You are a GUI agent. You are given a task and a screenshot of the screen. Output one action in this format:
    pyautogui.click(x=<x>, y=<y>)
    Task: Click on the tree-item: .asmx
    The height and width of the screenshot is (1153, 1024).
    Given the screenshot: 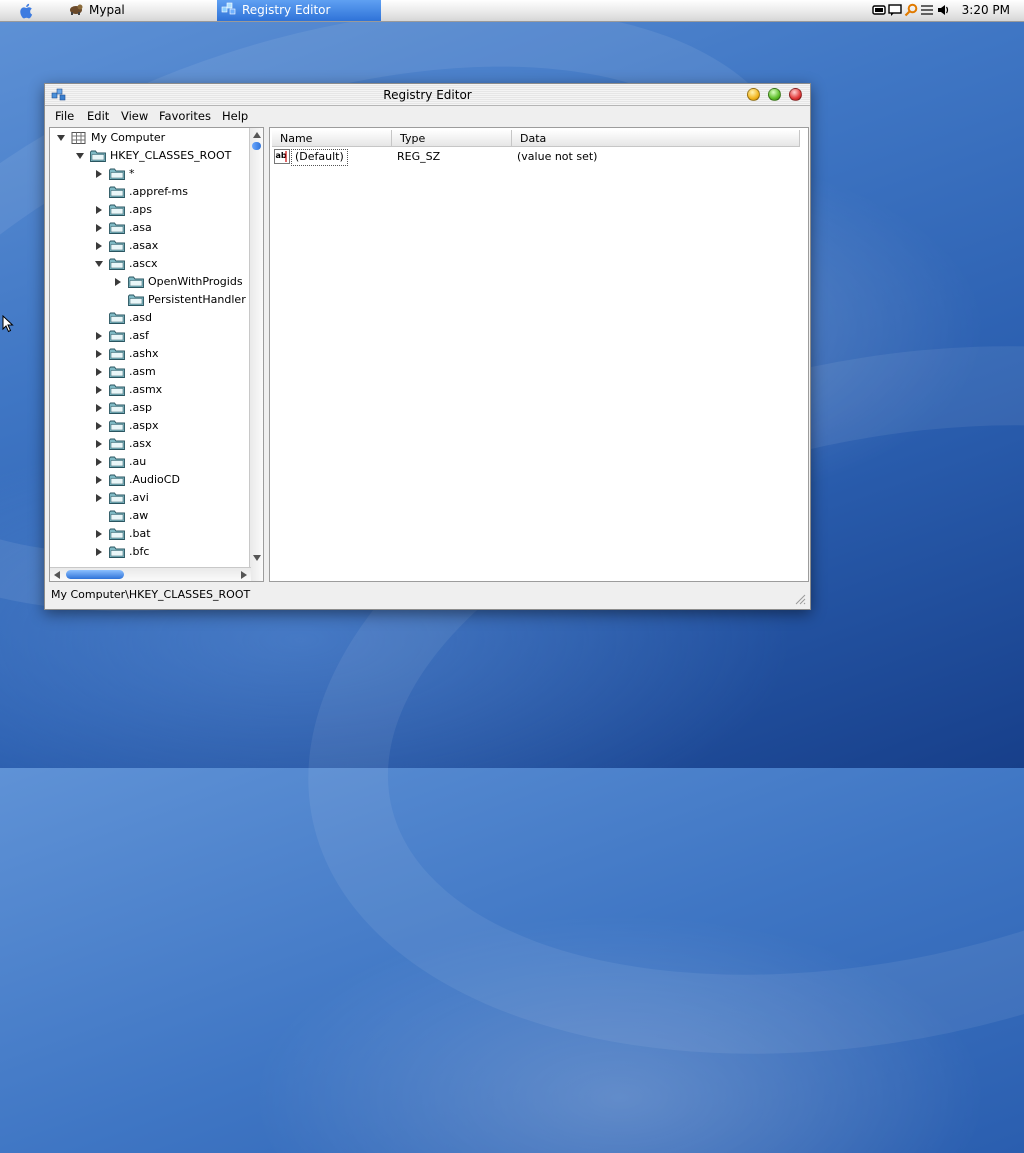 What is the action you would take?
    pyautogui.click(x=150, y=390)
    